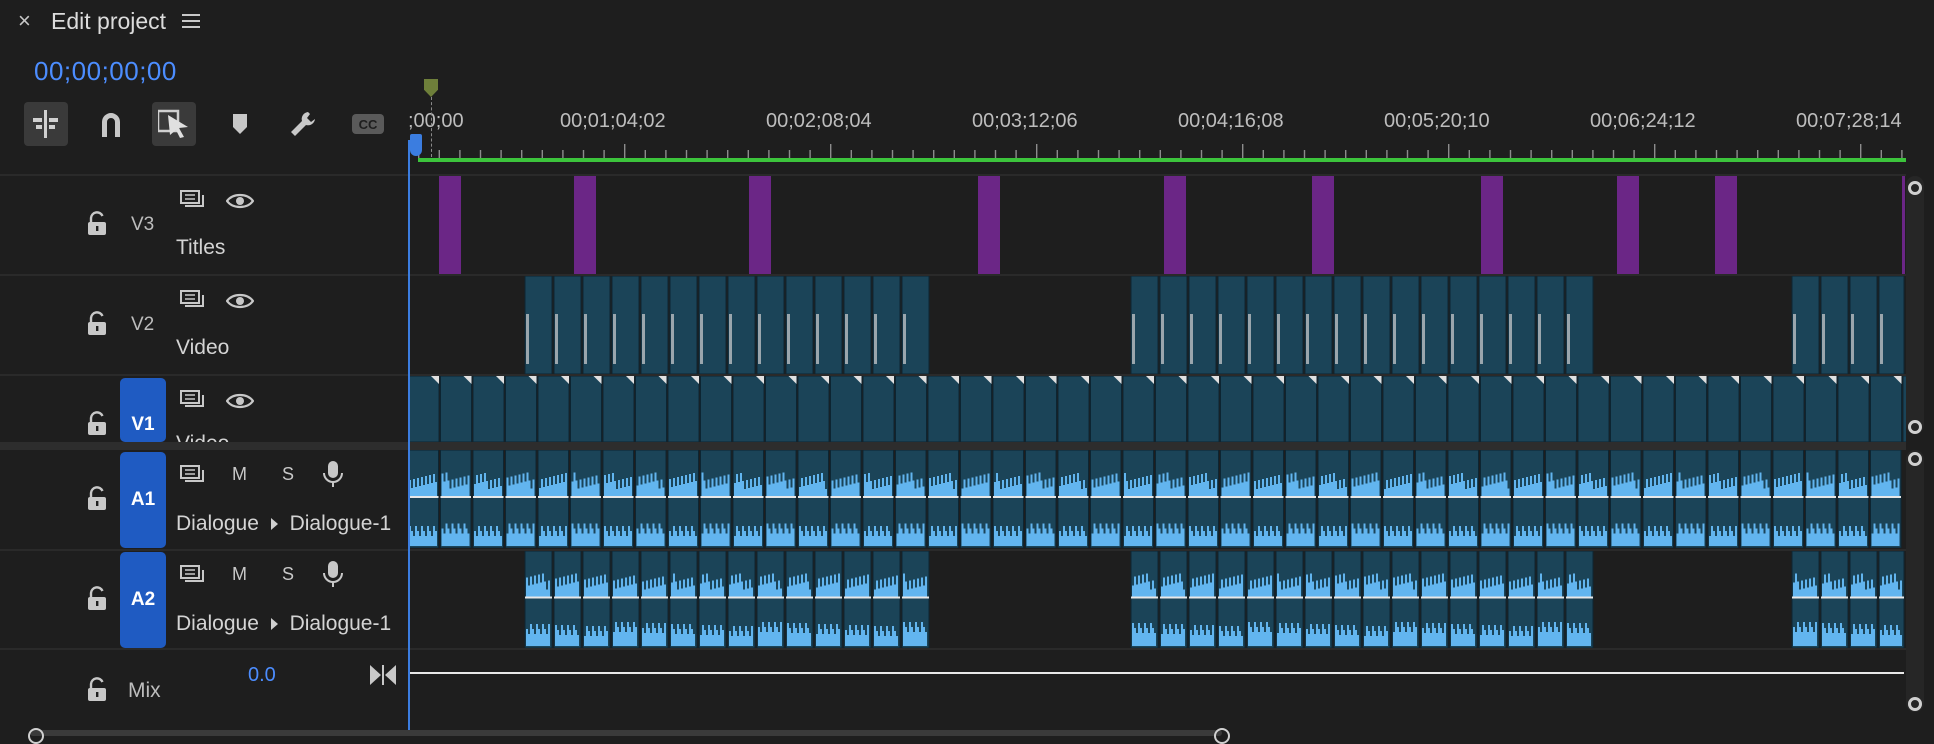 This screenshot has height=744, width=1934. What do you see at coordinates (142, 325) in the screenshot?
I see `track-label-v2: V2` at bounding box center [142, 325].